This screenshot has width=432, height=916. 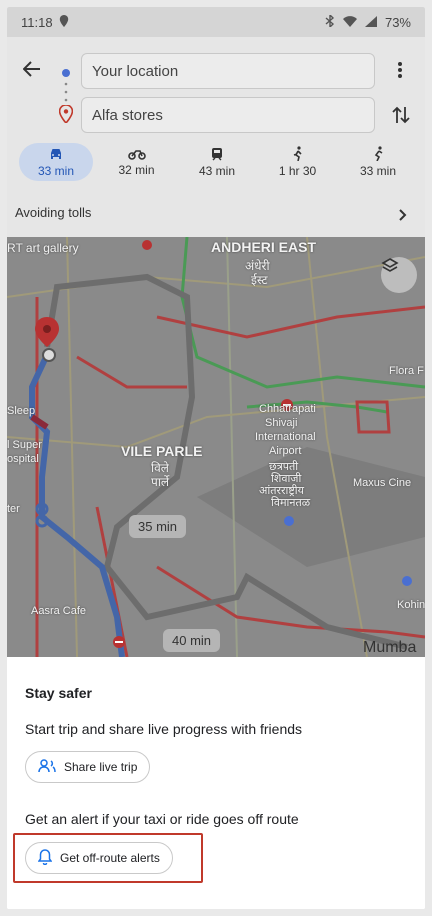 What do you see at coordinates (370, 22) in the screenshot?
I see `signal-icon` at bounding box center [370, 22].